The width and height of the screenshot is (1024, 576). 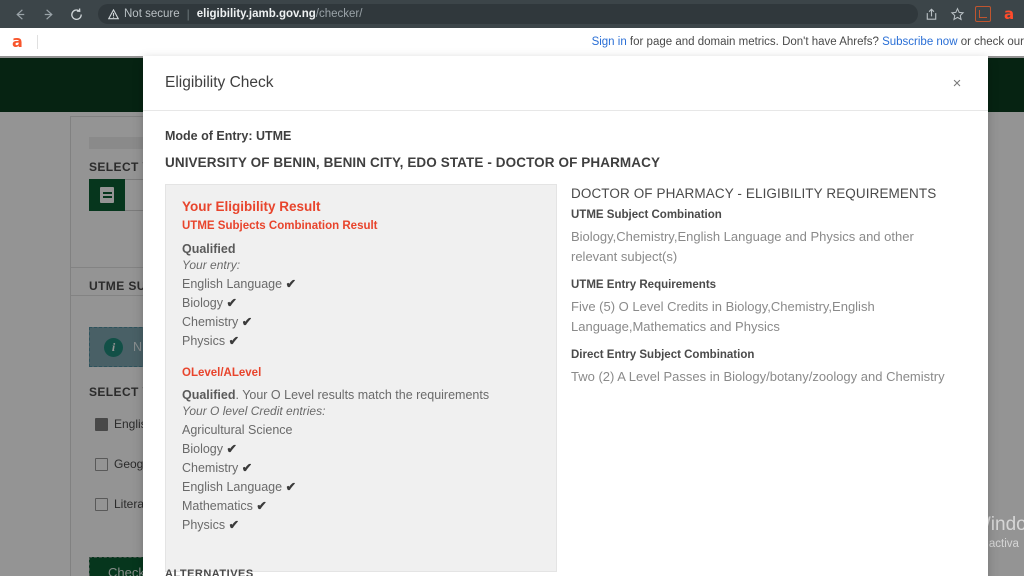 I want to click on olevel-alevel-title: OLevel/ALevel, so click(x=222, y=373).